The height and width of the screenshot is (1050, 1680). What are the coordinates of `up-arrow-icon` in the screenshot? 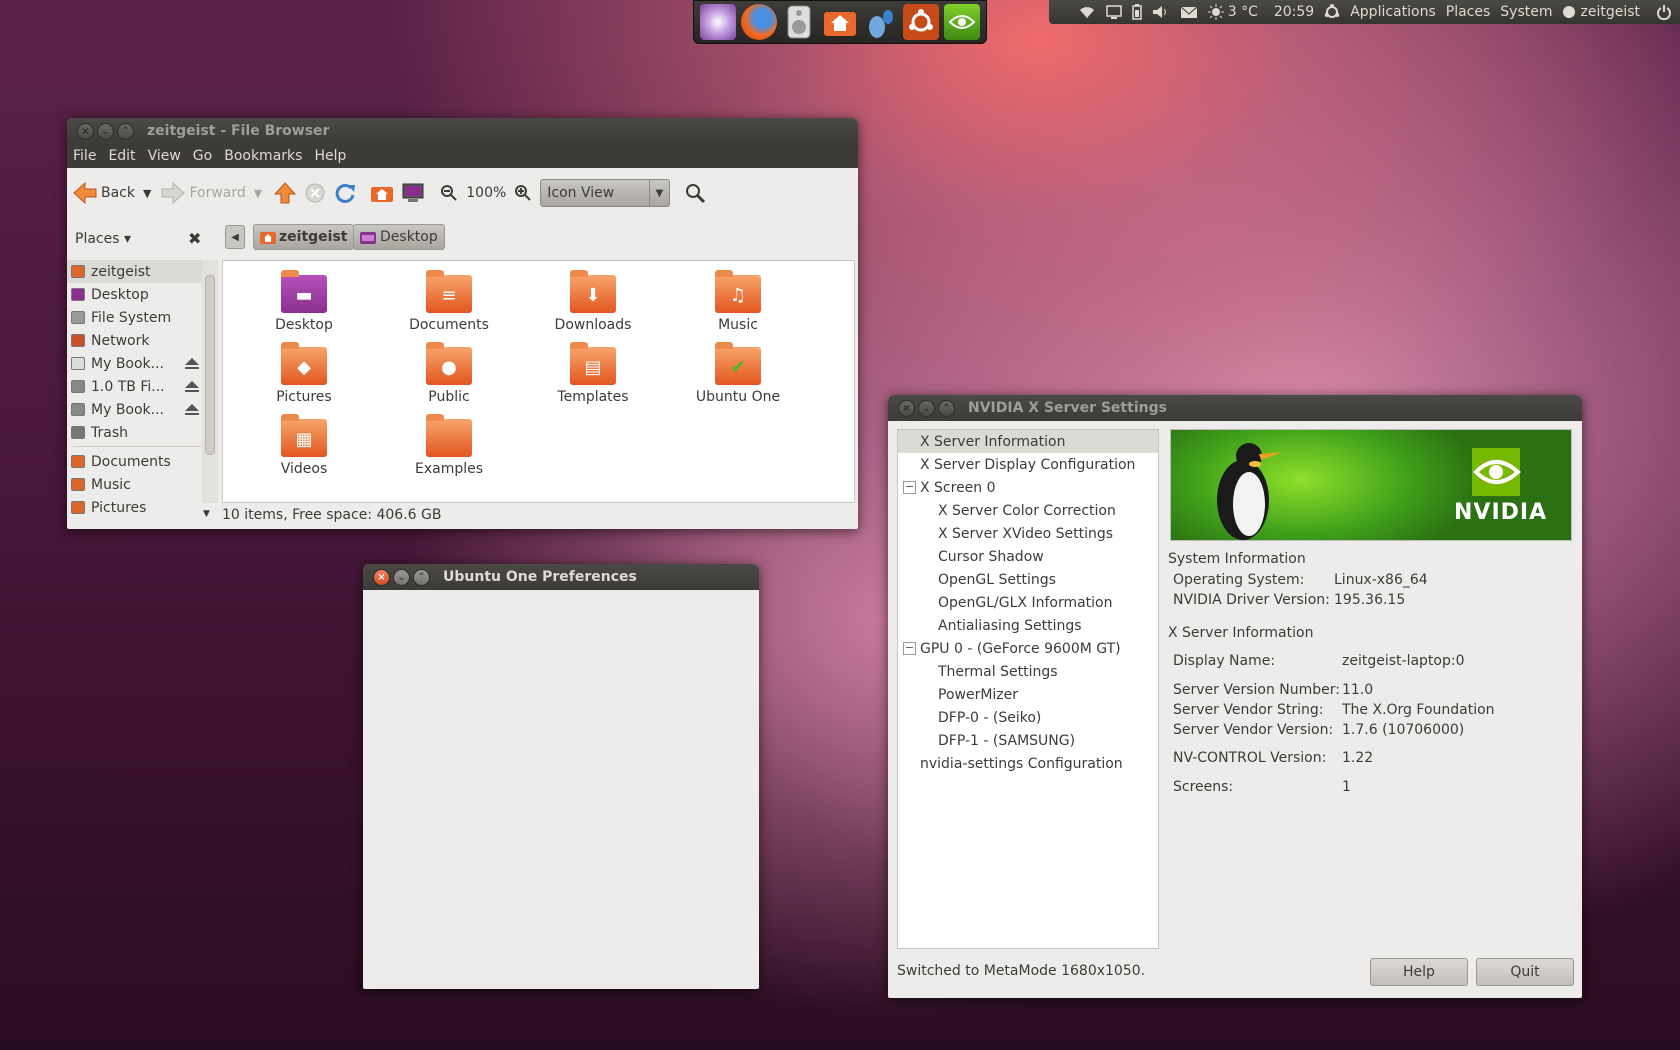 It's located at (285, 193).